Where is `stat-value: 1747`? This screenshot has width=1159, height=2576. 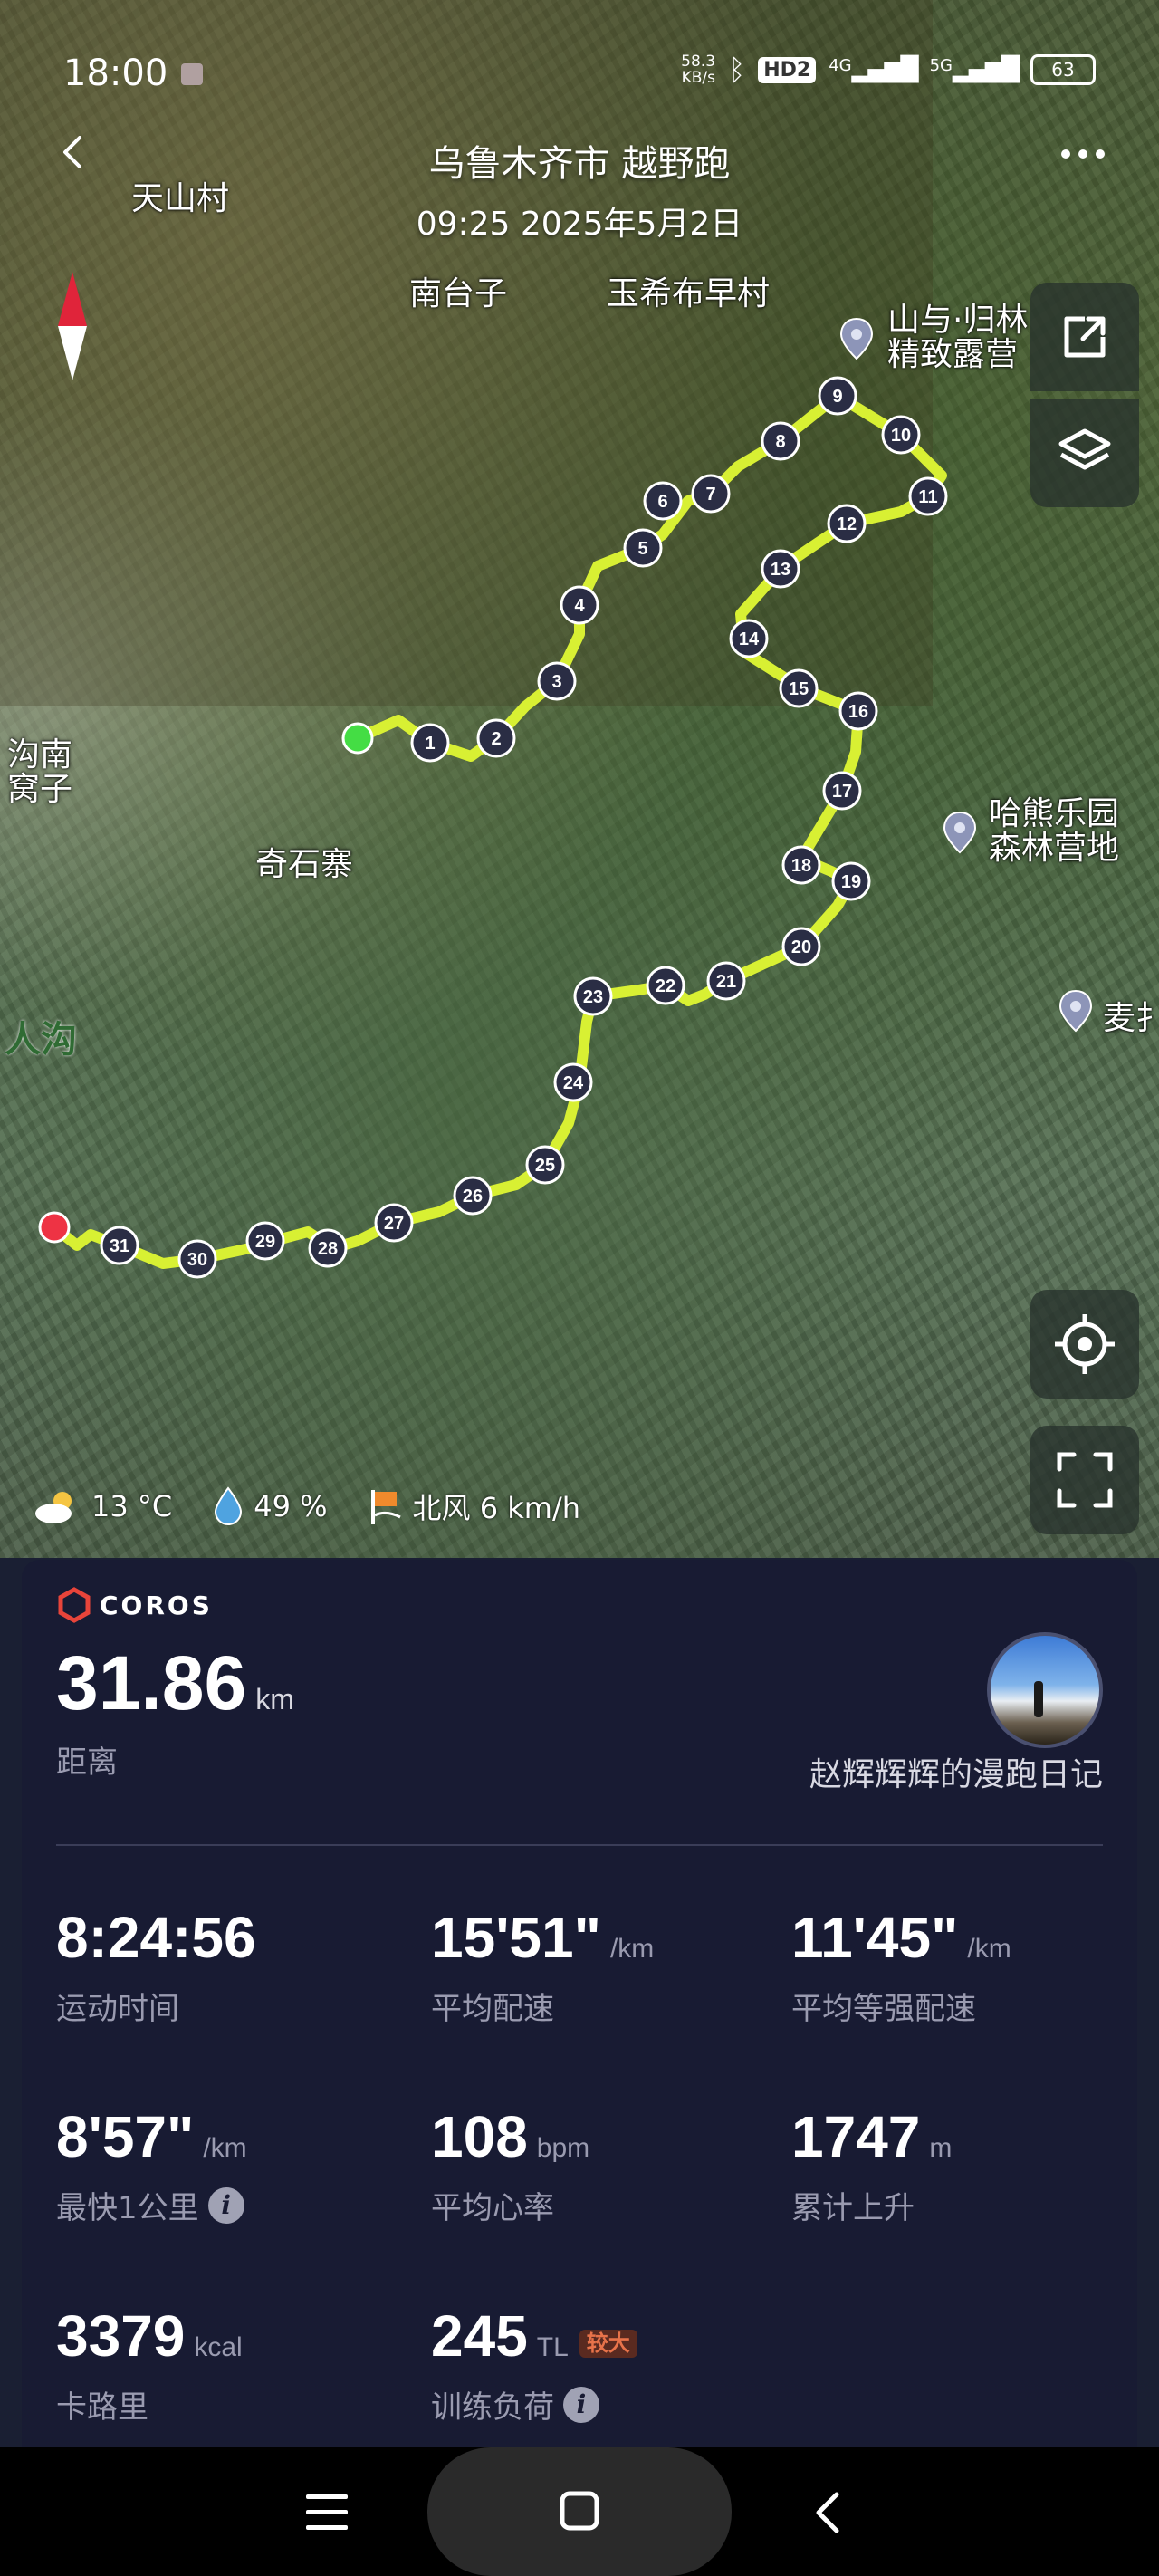 stat-value: 1747 is located at coordinates (856, 2136).